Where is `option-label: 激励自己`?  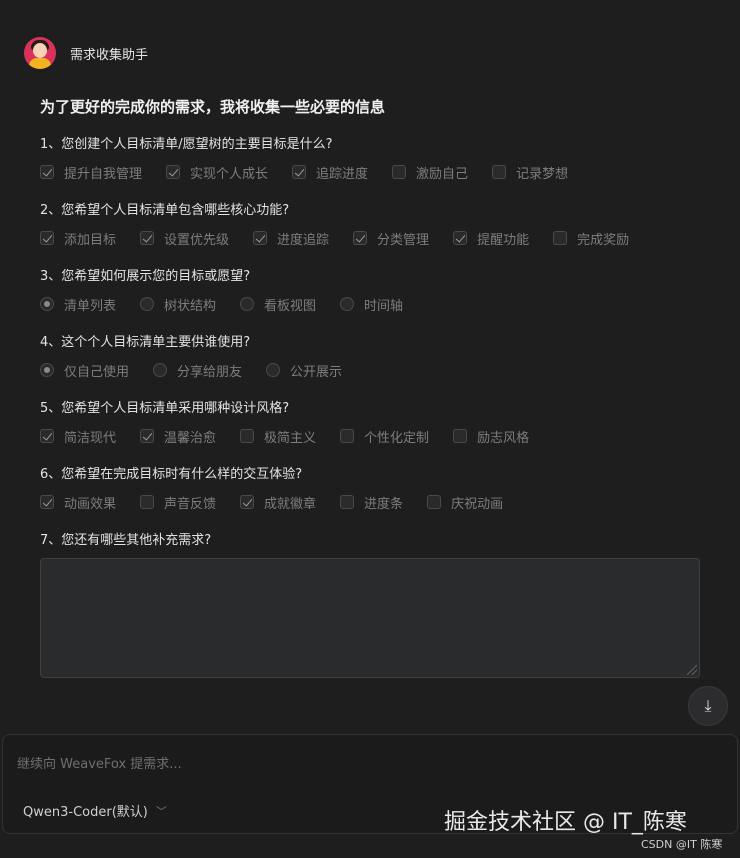 option-label: 激励自己 is located at coordinates (442, 174).